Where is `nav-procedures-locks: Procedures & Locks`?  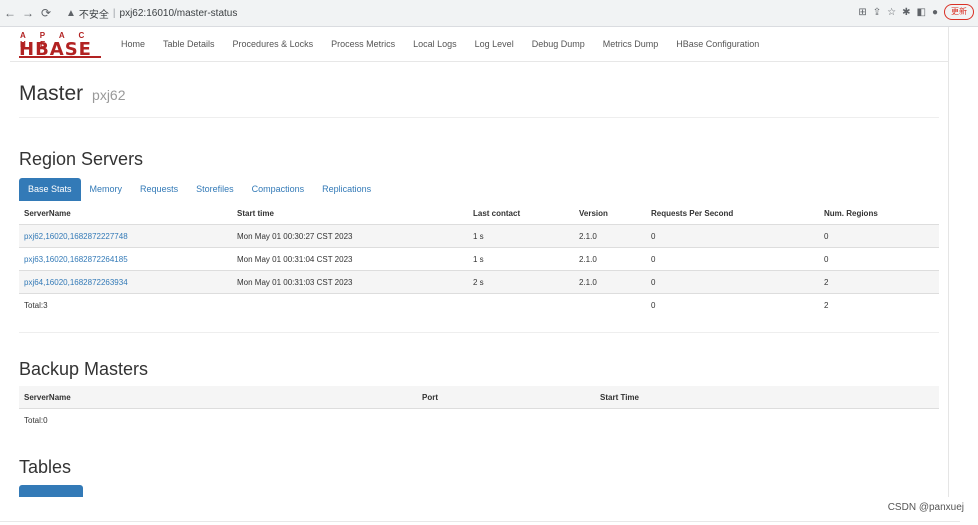 nav-procedures-locks: Procedures & Locks is located at coordinates (273, 44).